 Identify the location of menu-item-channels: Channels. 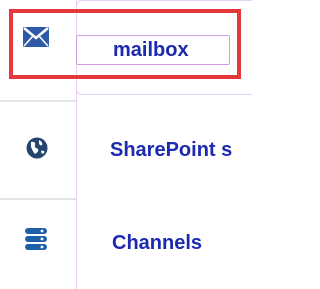
(157, 243).